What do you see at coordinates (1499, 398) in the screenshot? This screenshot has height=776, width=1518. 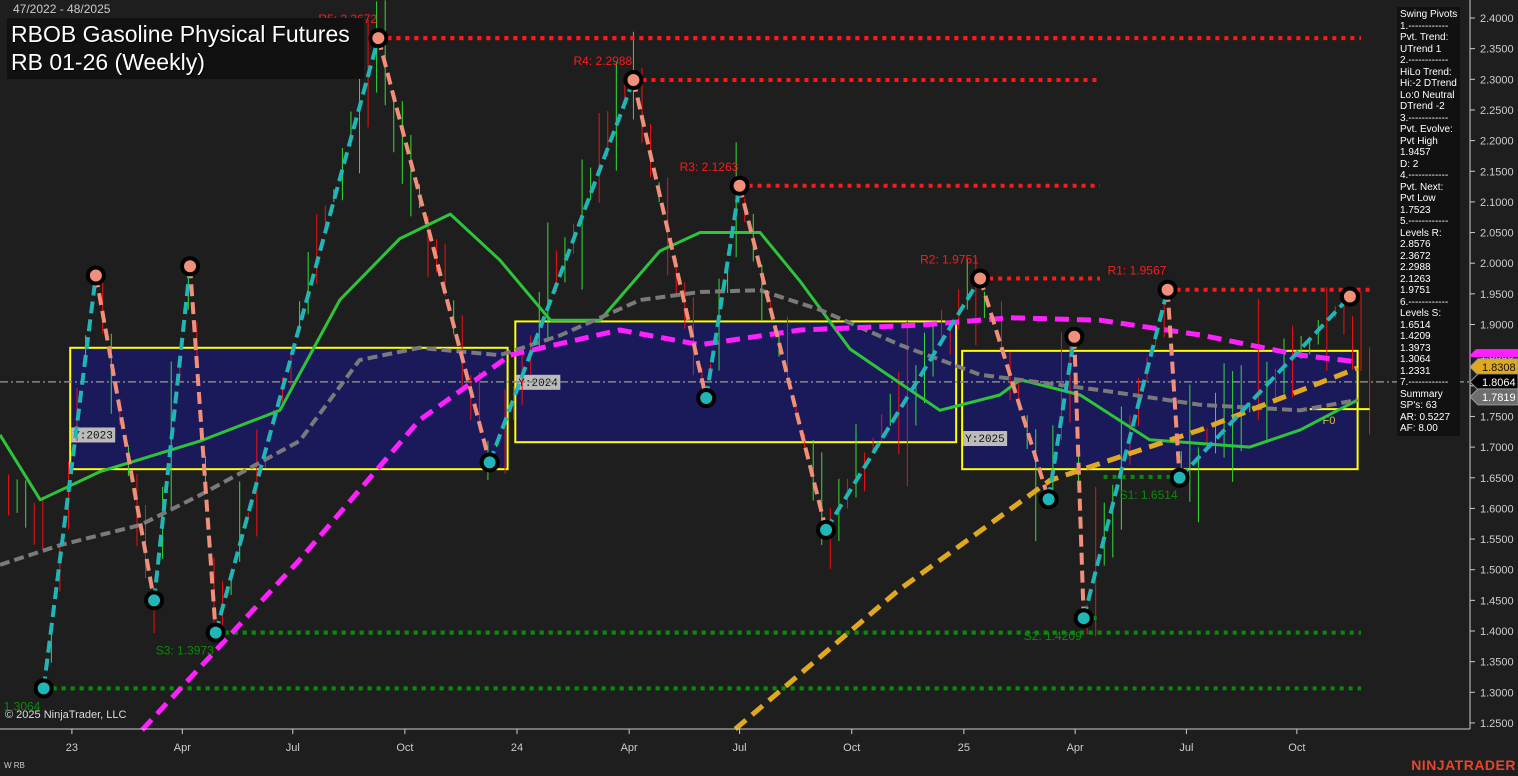 I see `price-tag-label: 1.7819` at bounding box center [1499, 398].